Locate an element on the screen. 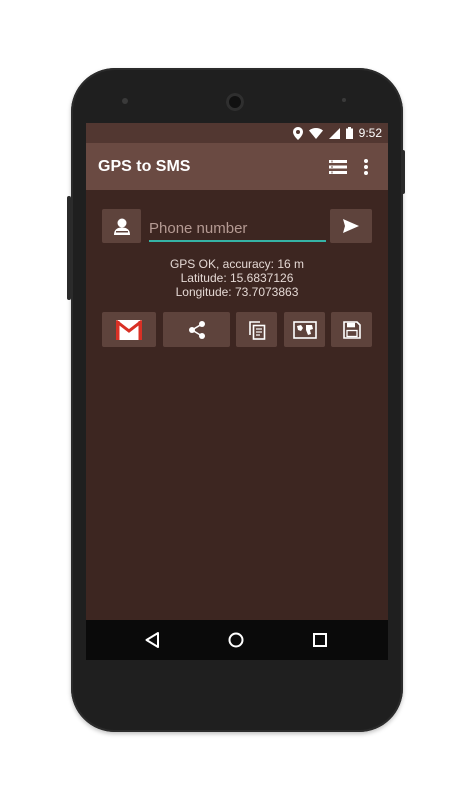 The height and width of the screenshot is (801, 474). send-button is located at coordinates (351, 226).